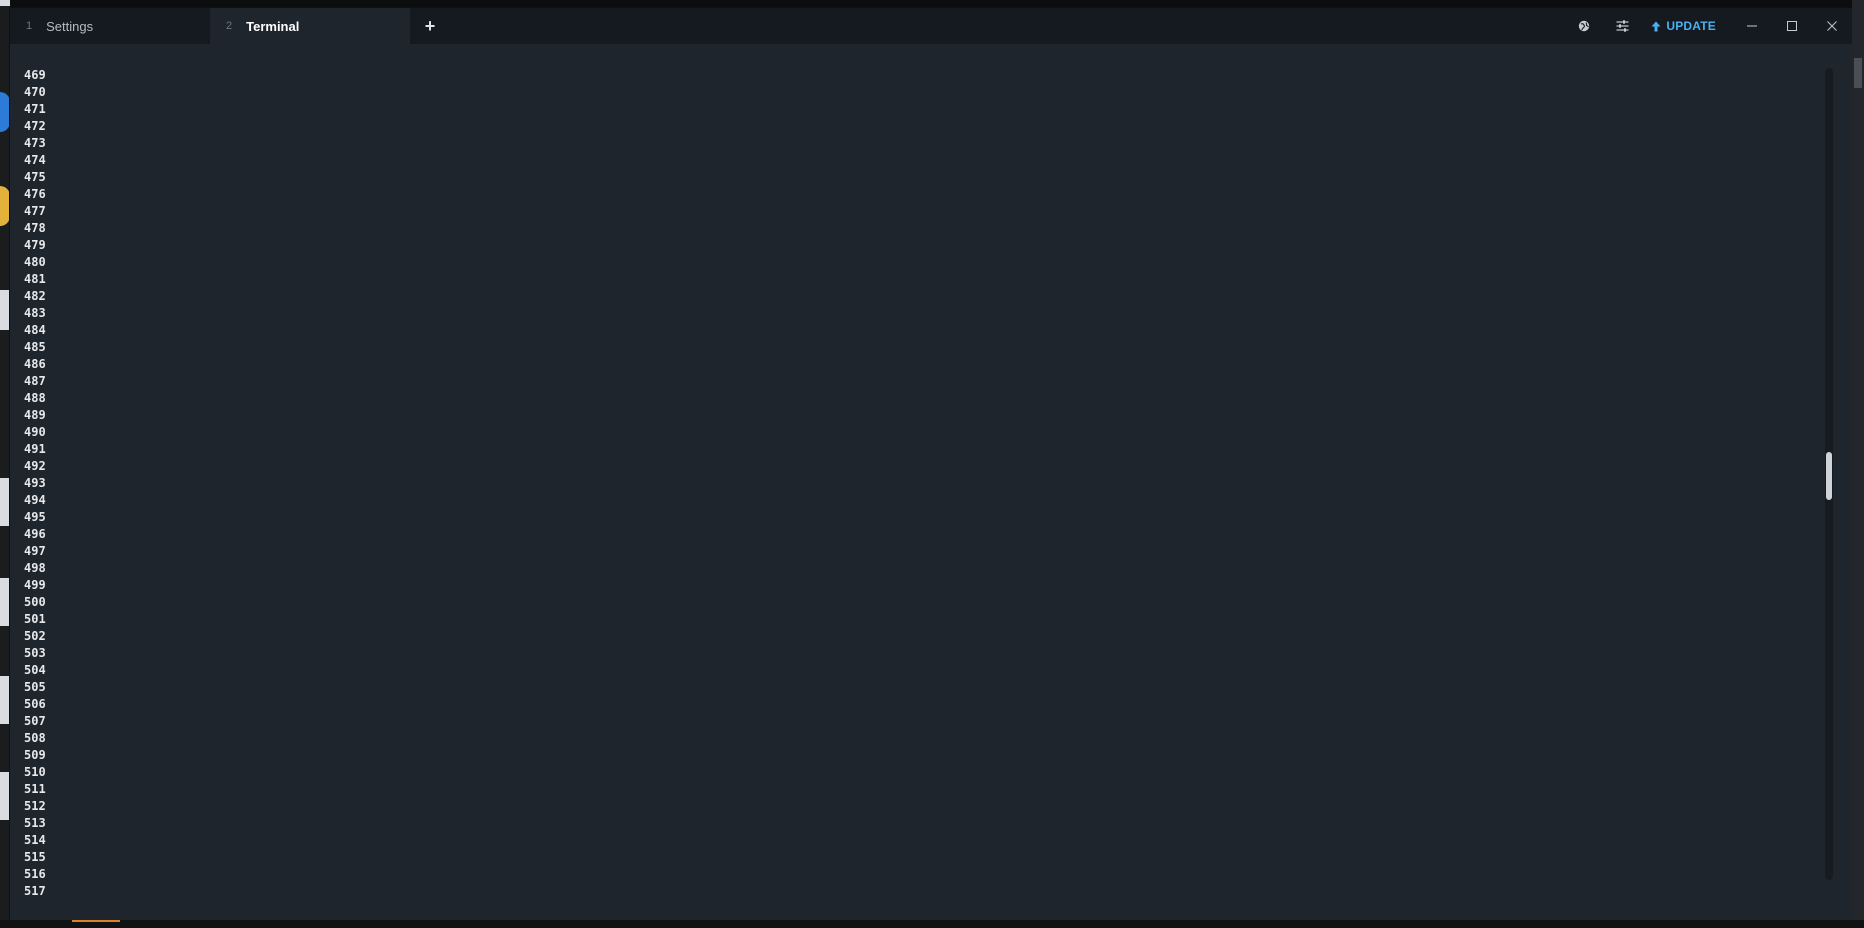 Image resolution: width=1864 pixels, height=928 pixels. I want to click on update-button: UPDATE, so click(1686, 26).